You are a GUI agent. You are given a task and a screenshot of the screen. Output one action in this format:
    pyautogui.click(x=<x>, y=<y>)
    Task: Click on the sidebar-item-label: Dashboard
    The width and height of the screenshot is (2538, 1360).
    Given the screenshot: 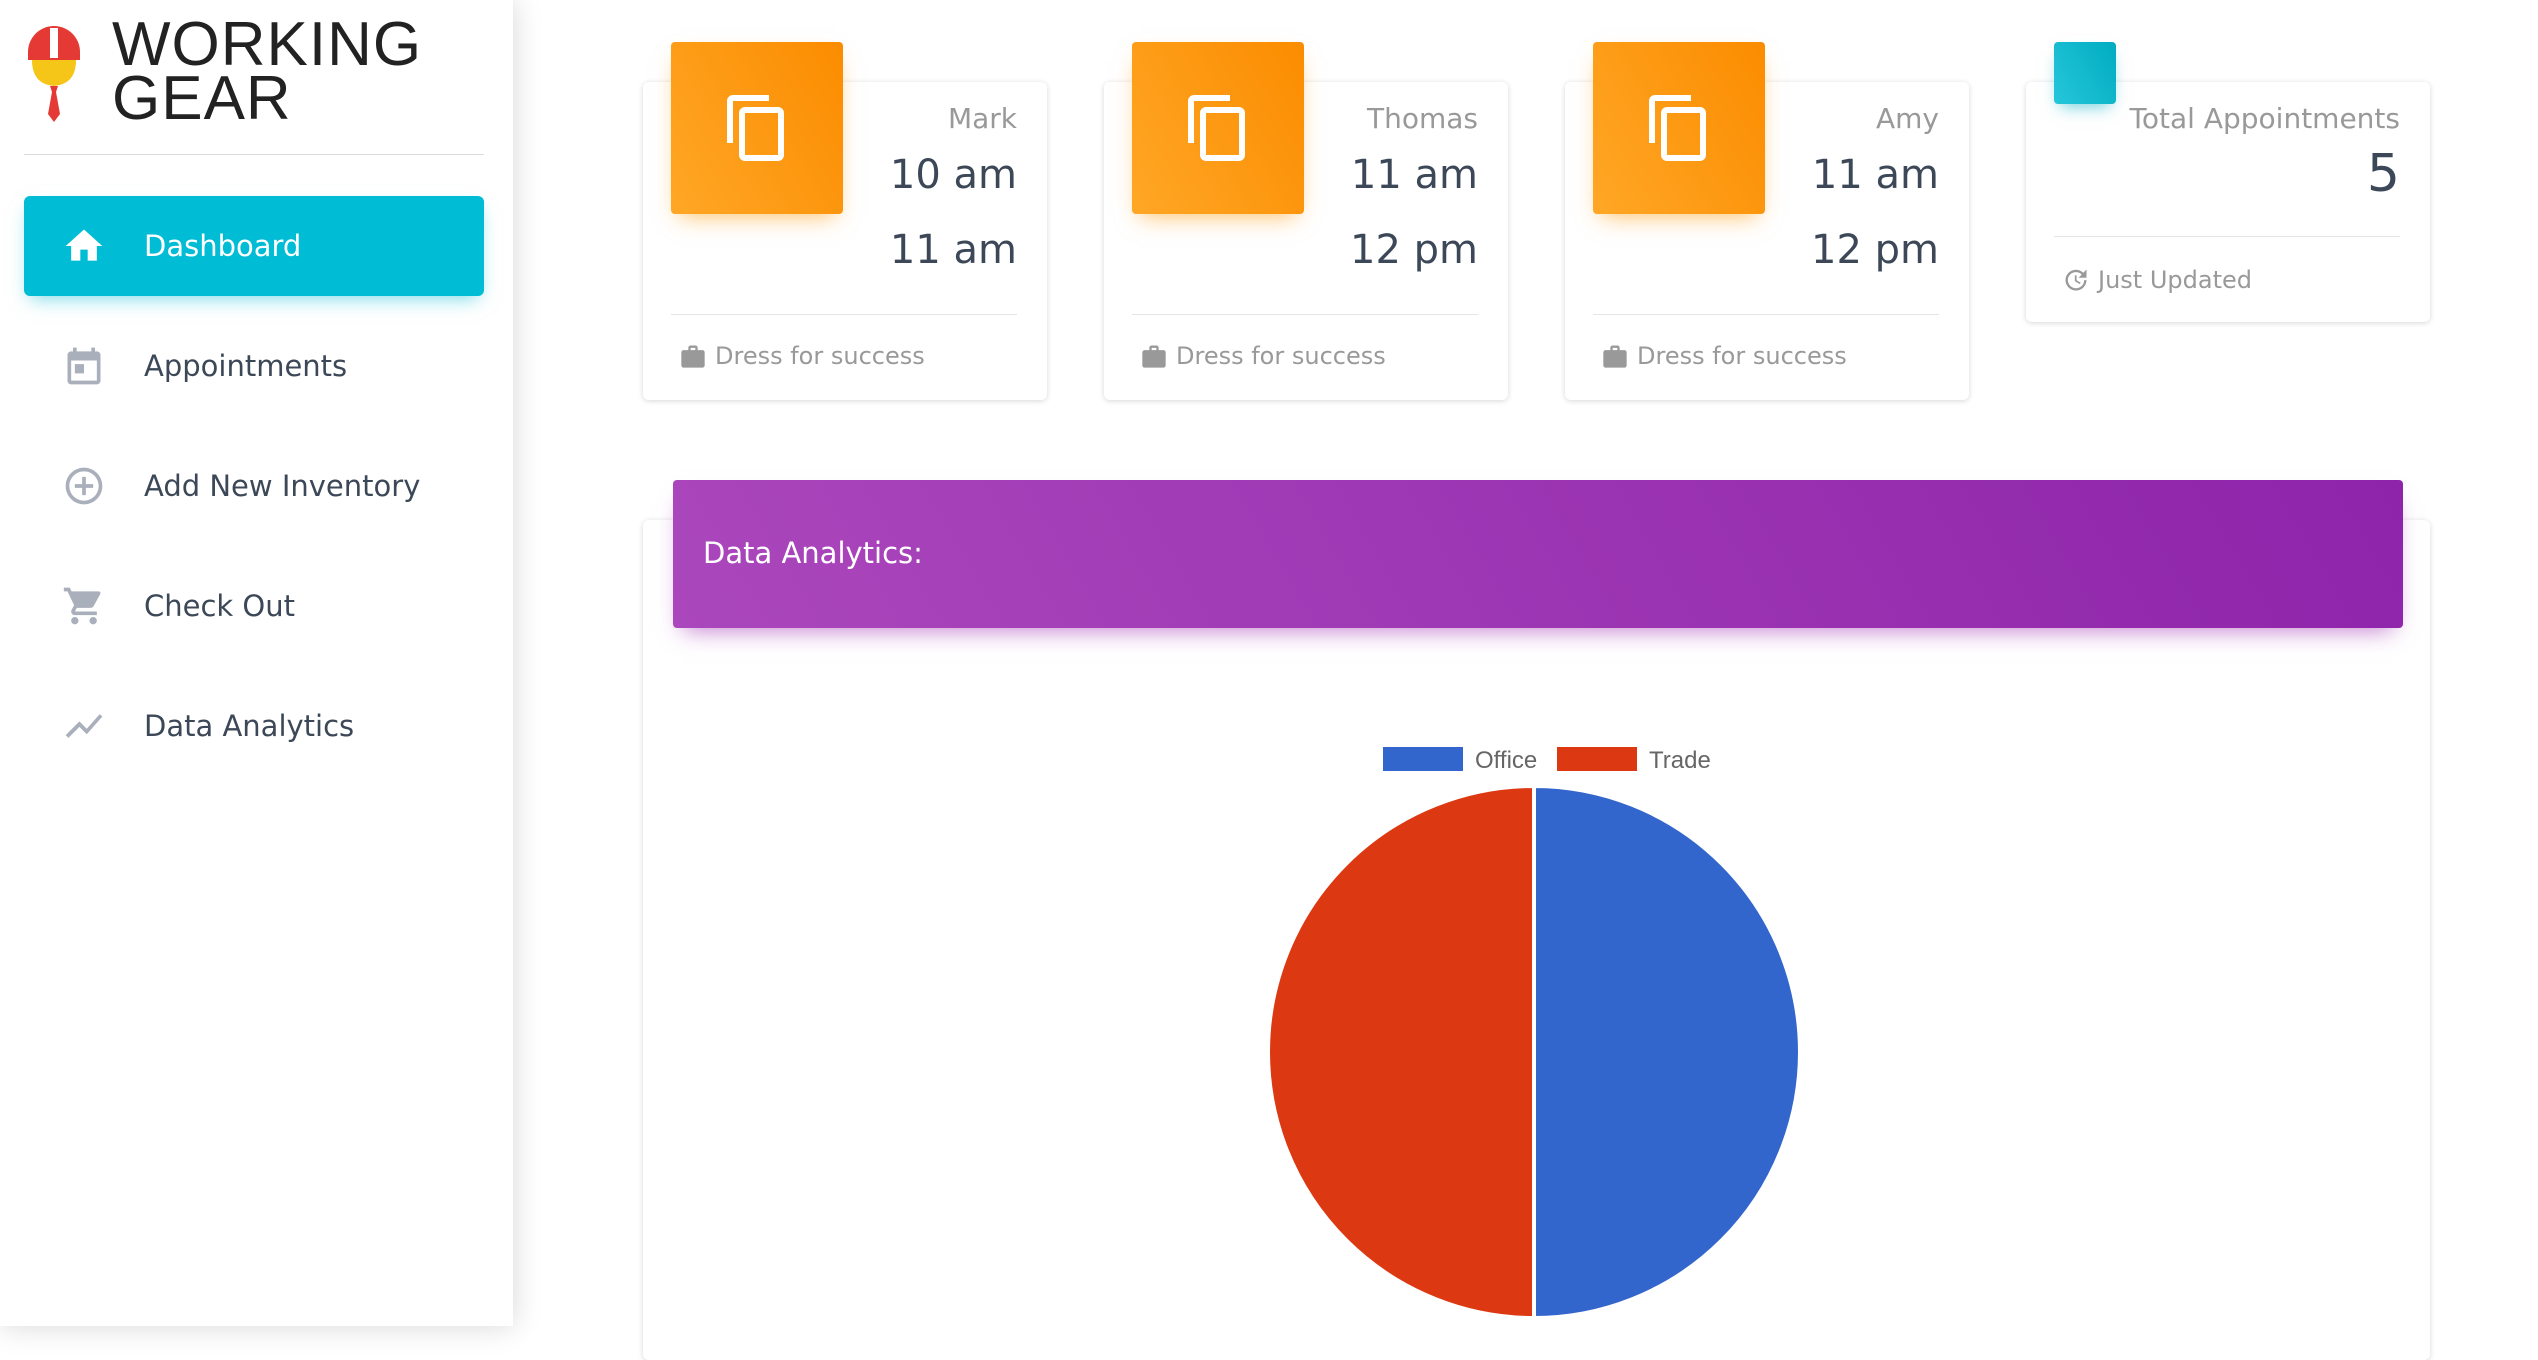 What is the action you would take?
    pyautogui.click(x=223, y=246)
    